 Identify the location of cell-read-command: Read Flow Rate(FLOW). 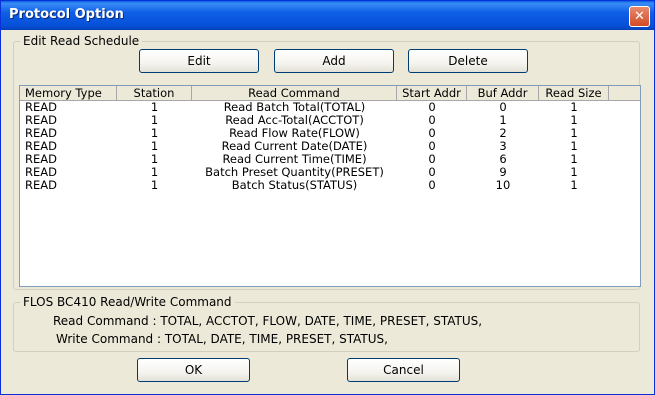
(294, 133).